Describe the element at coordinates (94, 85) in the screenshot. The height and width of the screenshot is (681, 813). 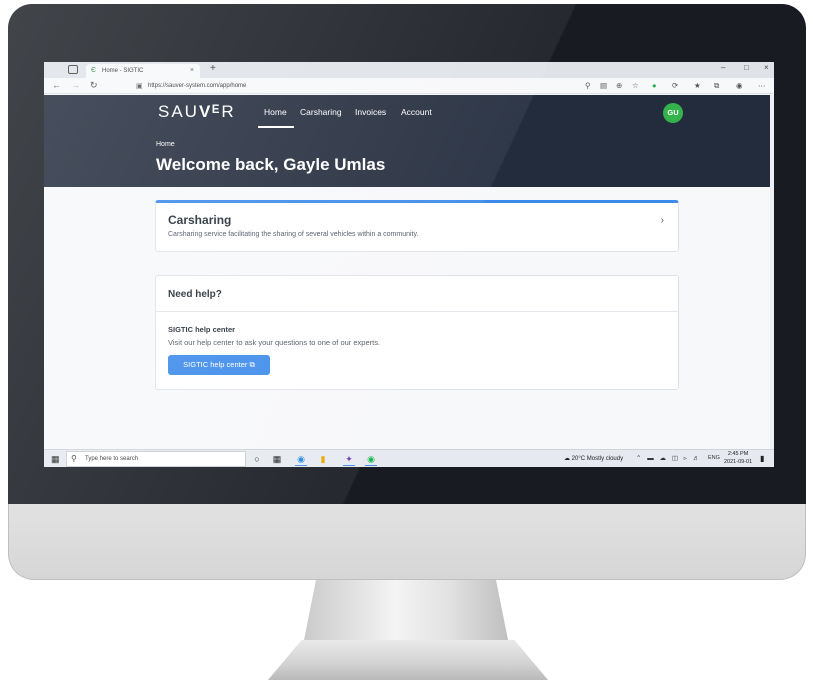
I see `reload-icon: ↻` at that location.